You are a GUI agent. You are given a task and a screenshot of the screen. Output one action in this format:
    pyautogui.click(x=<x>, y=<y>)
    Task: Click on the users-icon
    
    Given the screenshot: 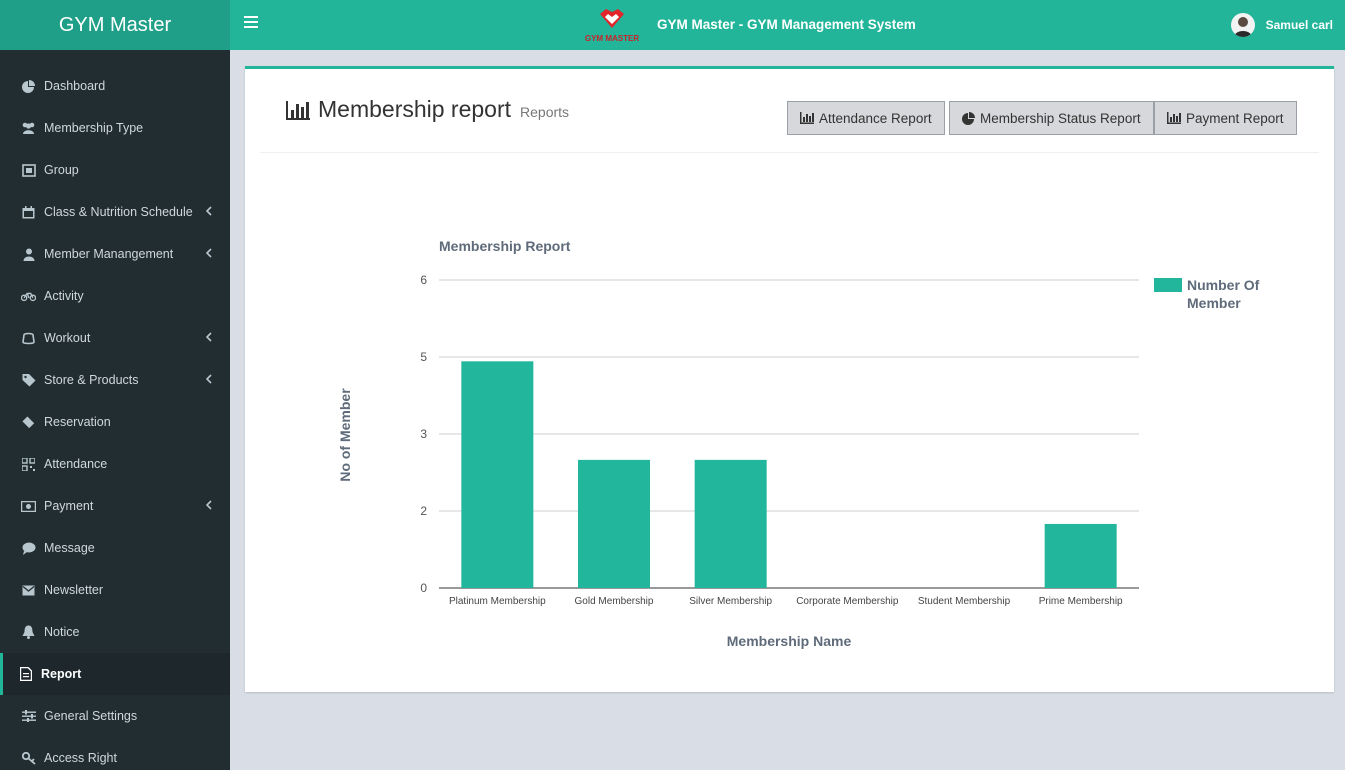 What is the action you would take?
    pyautogui.click(x=28, y=128)
    